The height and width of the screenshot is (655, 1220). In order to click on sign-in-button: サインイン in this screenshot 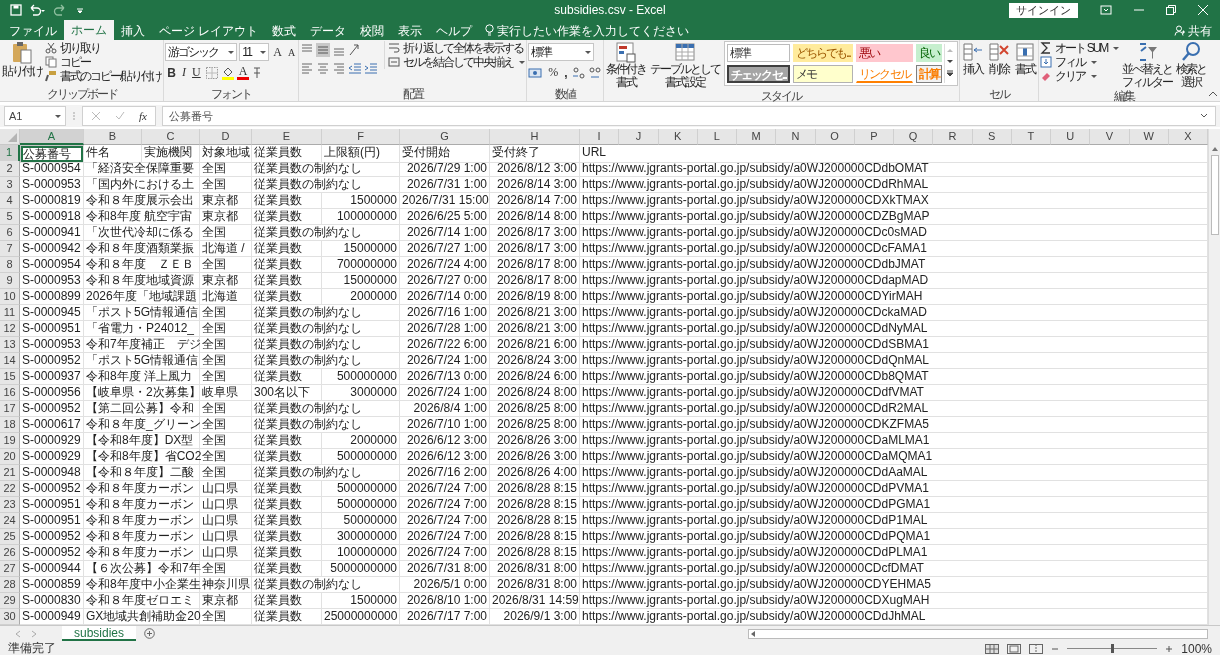, I will do `click(1043, 10)`.